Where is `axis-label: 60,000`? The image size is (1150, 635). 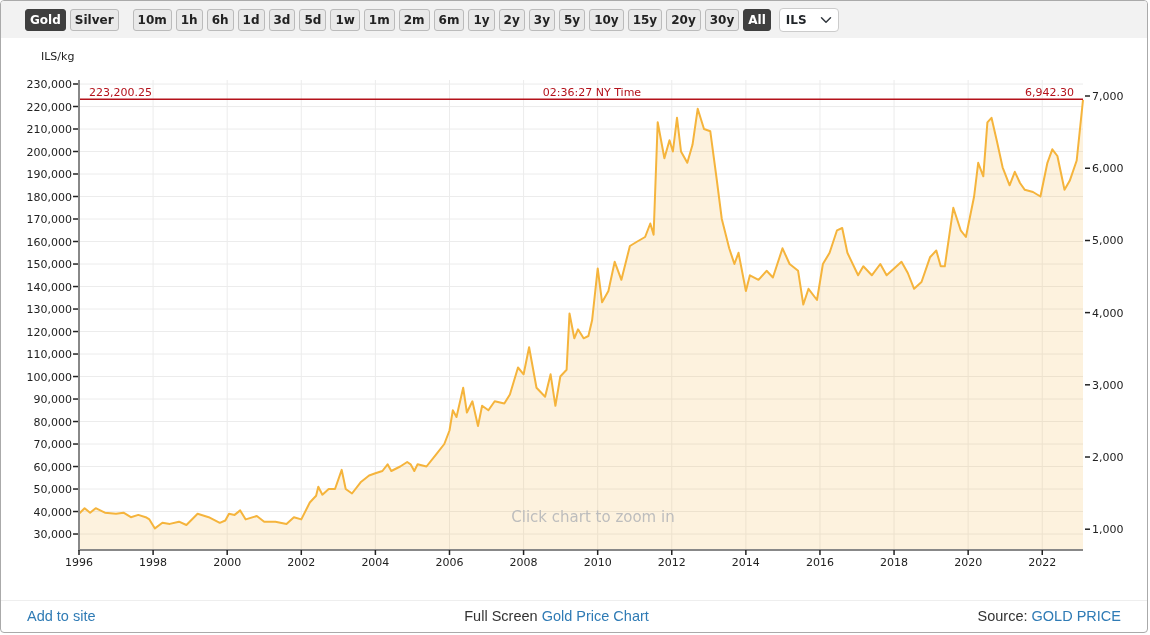 axis-label: 60,000 is located at coordinates (52, 467).